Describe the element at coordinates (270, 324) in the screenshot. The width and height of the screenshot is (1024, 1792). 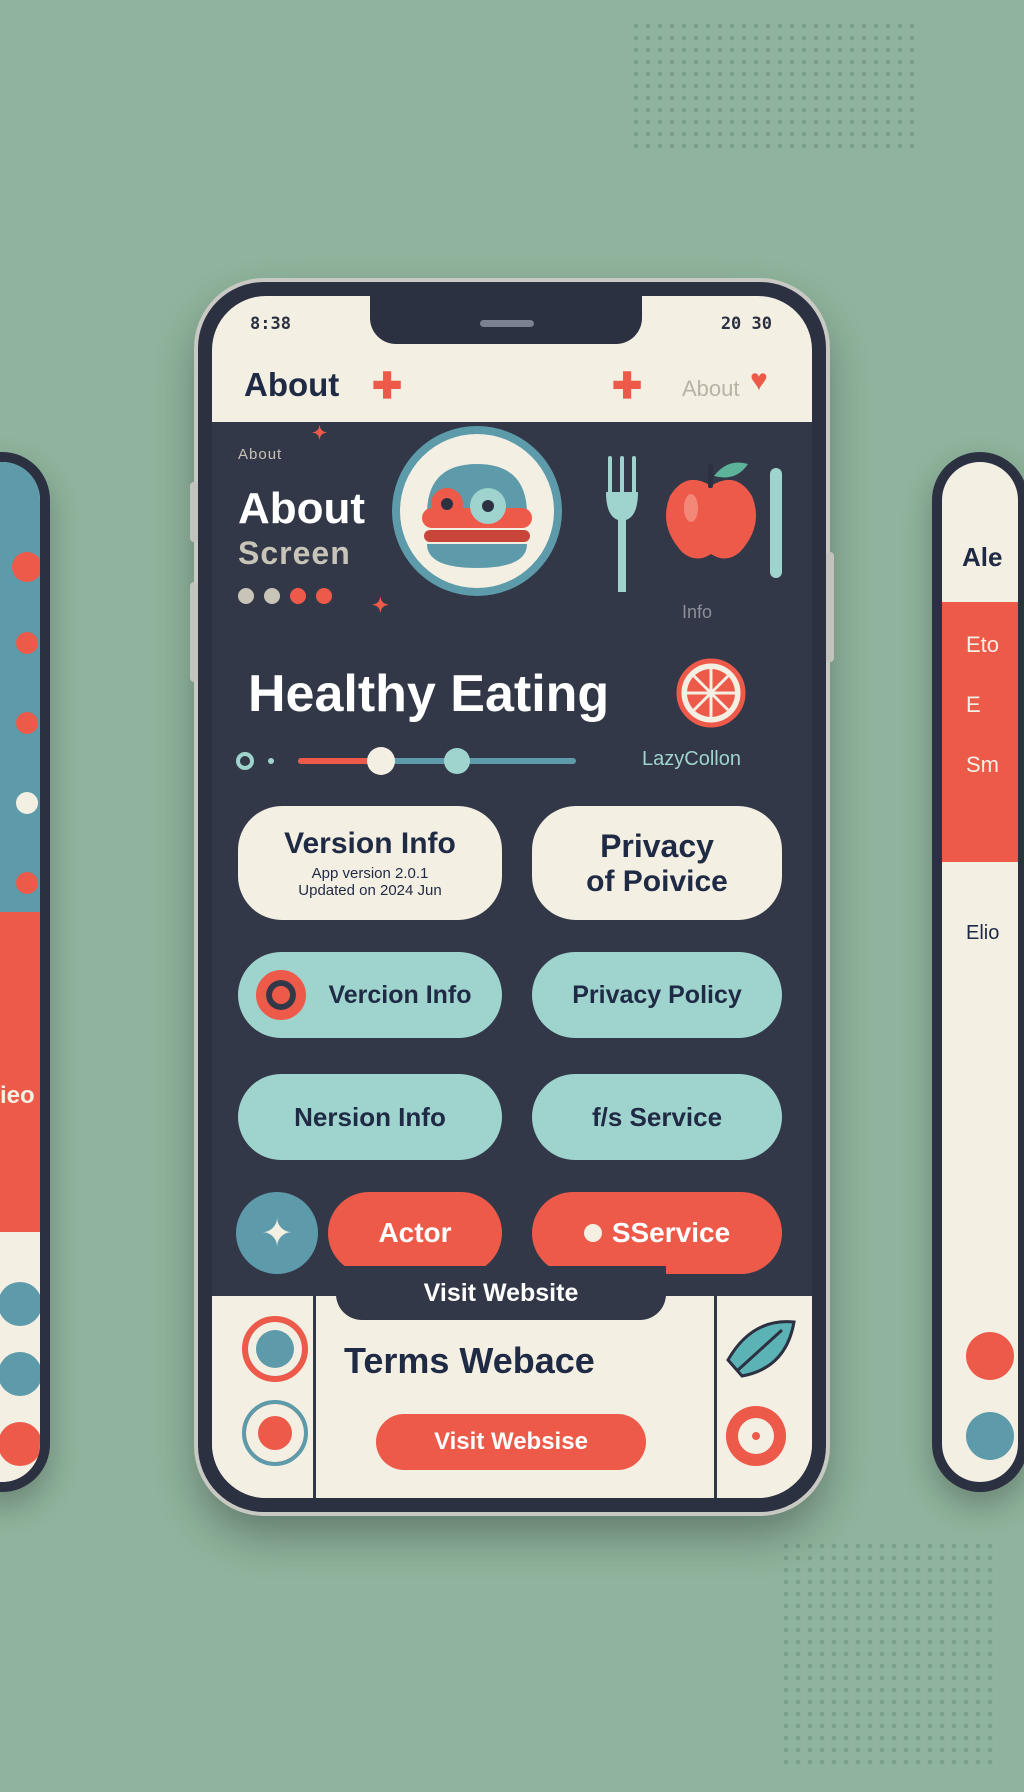
I see `status-time: 8:38` at that location.